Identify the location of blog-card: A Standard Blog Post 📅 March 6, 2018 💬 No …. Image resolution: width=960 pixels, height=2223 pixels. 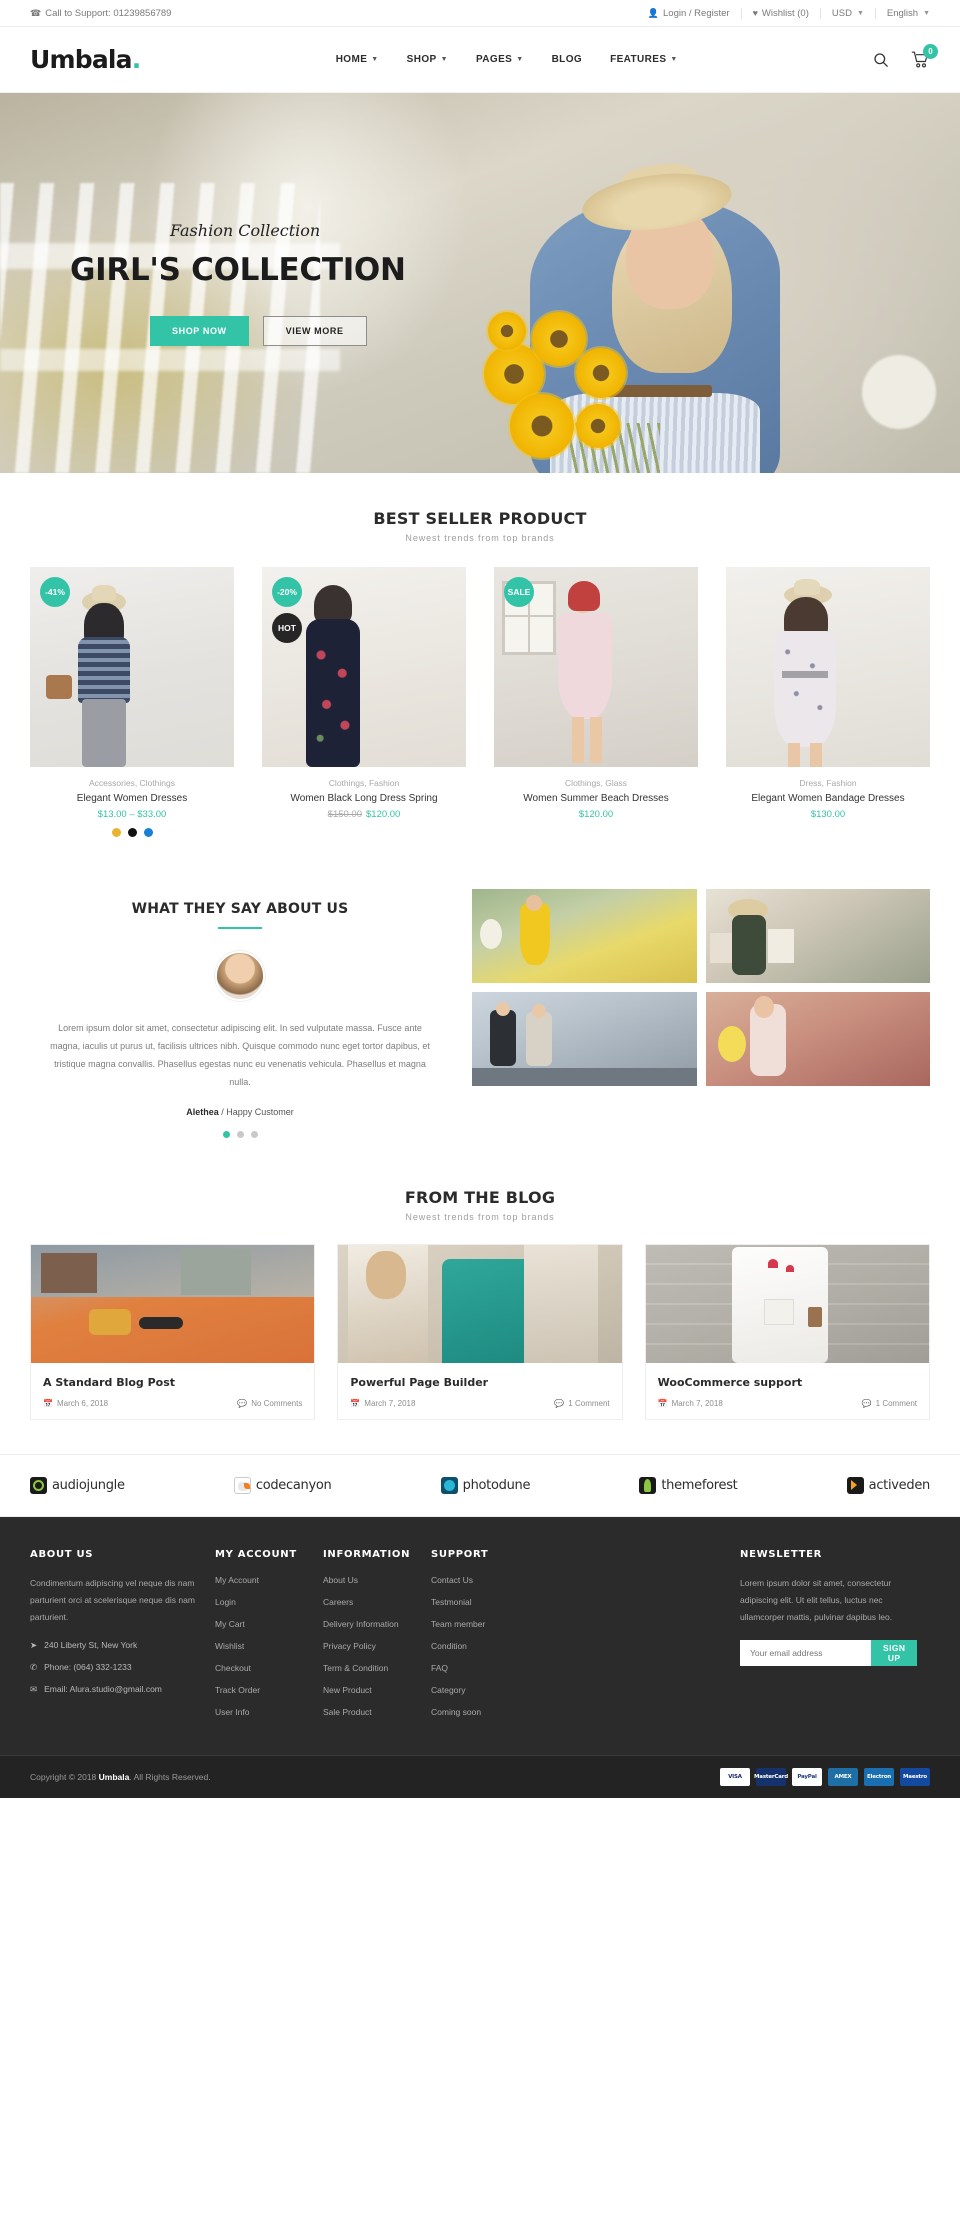
(173, 1332).